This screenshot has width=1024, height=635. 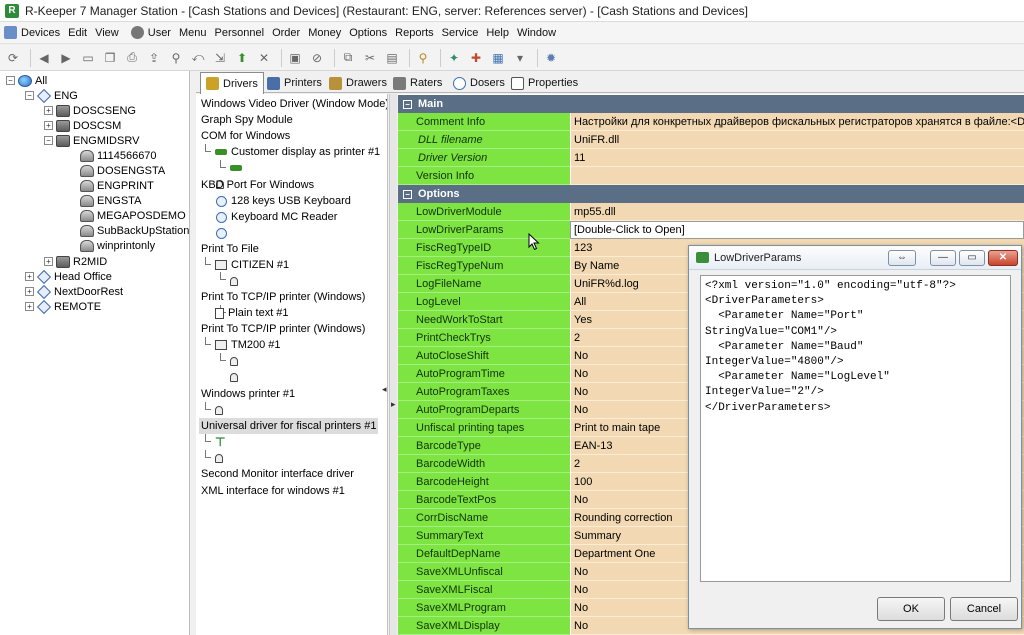 What do you see at coordinates (372, 33) in the screenshot?
I see `menu-options: Options` at bounding box center [372, 33].